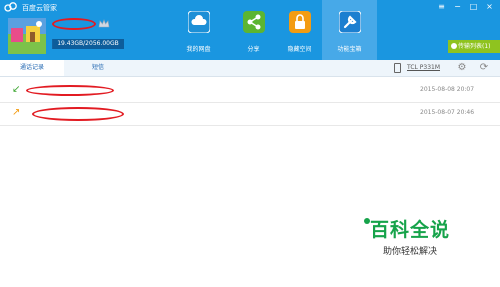 This screenshot has height=287, width=500. What do you see at coordinates (349, 49) in the screenshot?
I see `nav-label: 功能宝箱` at bounding box center [349, 49].